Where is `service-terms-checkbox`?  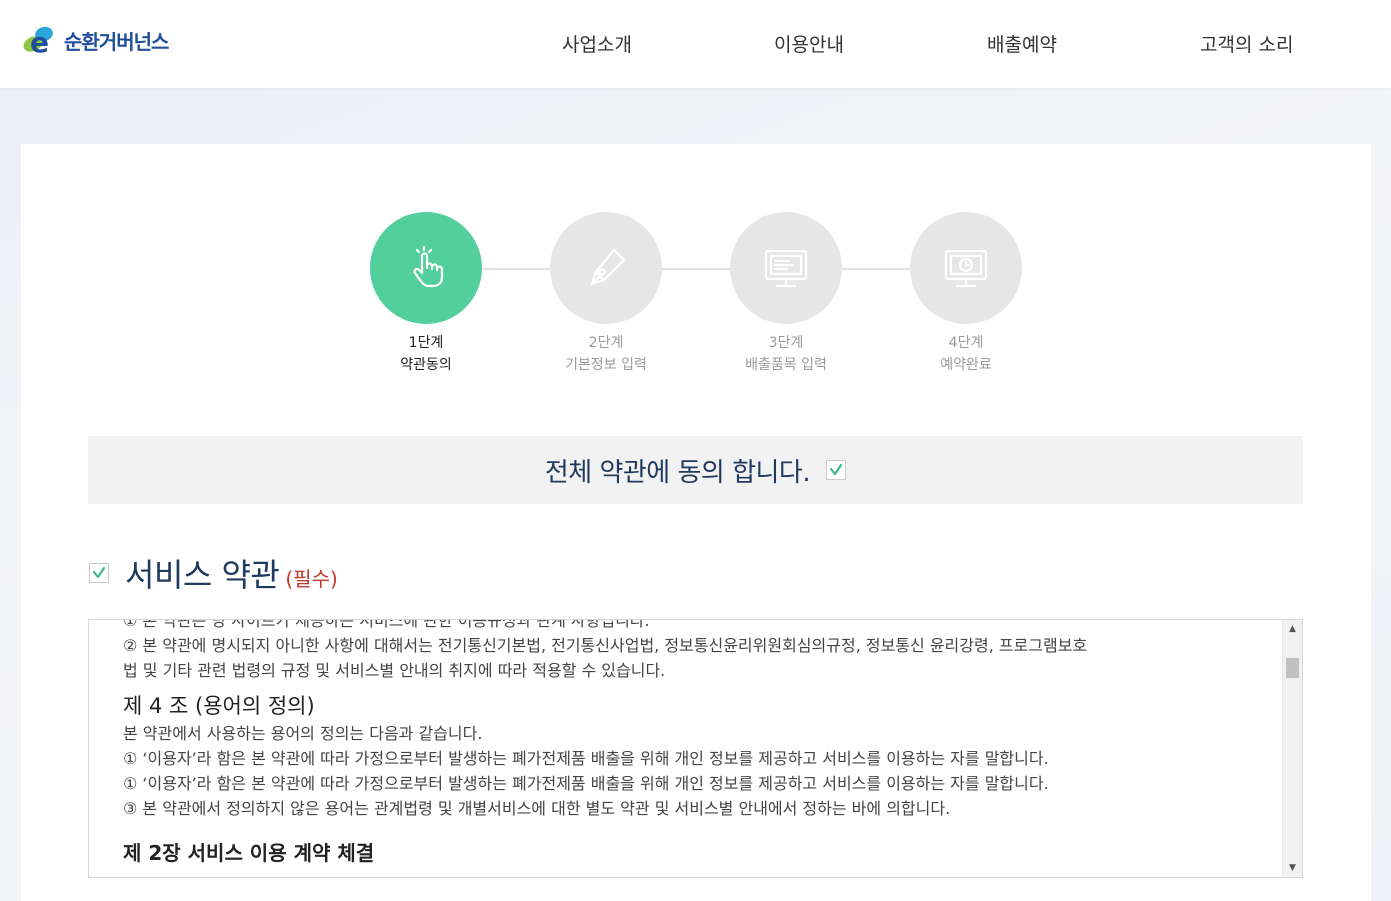 service-terms-checkbox is located at coordinates (99, 573).